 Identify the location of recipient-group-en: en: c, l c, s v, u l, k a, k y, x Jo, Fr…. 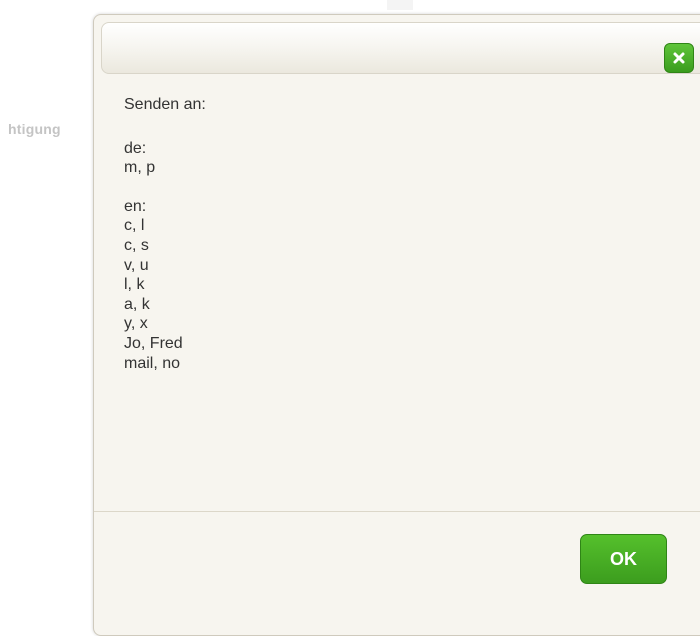
(165, 285).